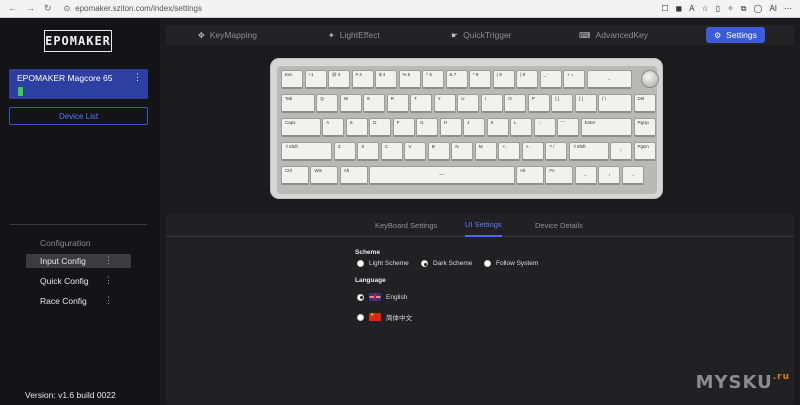 The image size is (800, 405). I want to click on key-pgdn: PgDn, so click(644, 151).